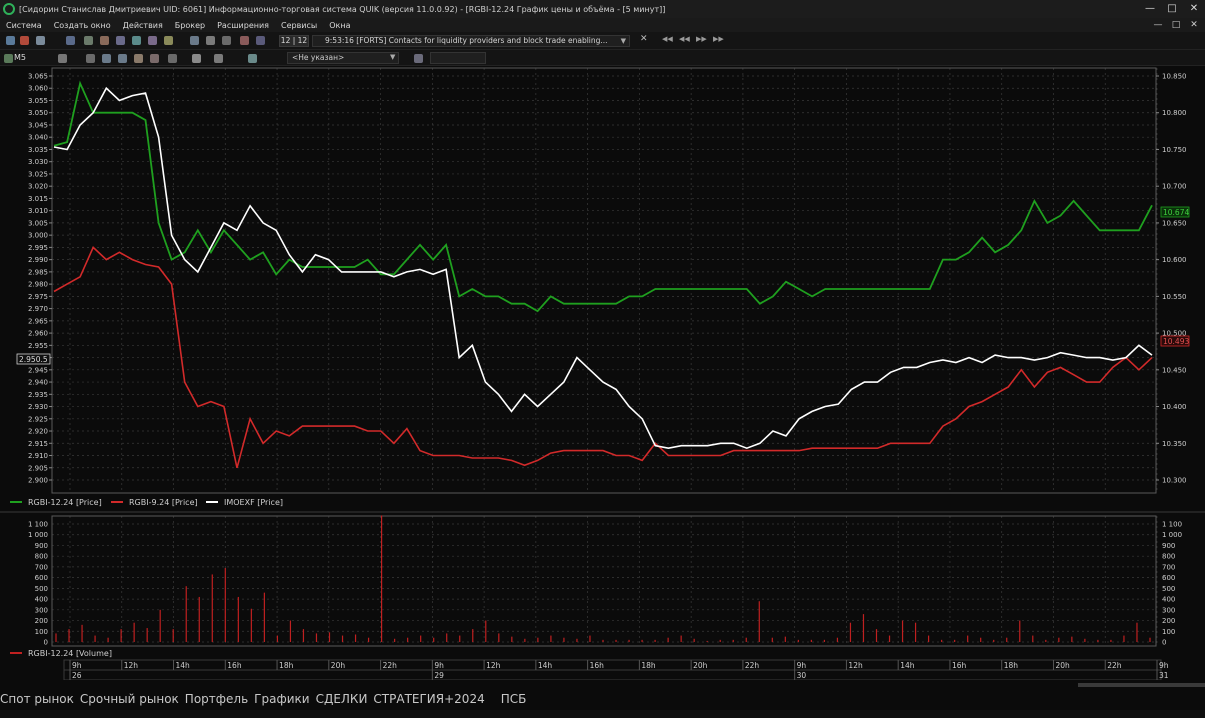 The width and height of the screenshot is (1205, 718). I want to click on tab-portfolio: Портфель, so click(216, 699).